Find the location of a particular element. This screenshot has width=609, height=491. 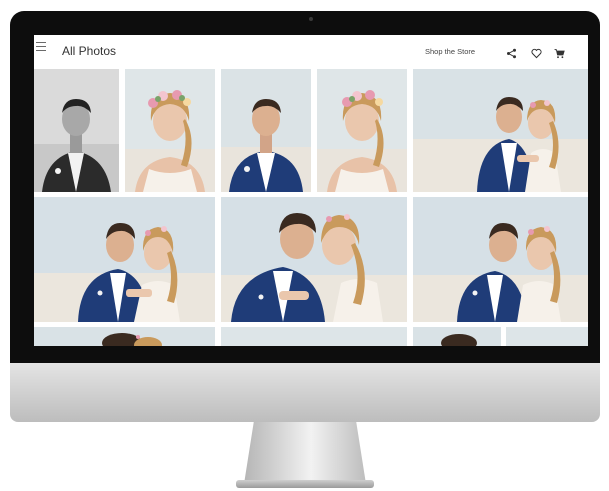

monitor-chin is located at coordinates (305, 392).